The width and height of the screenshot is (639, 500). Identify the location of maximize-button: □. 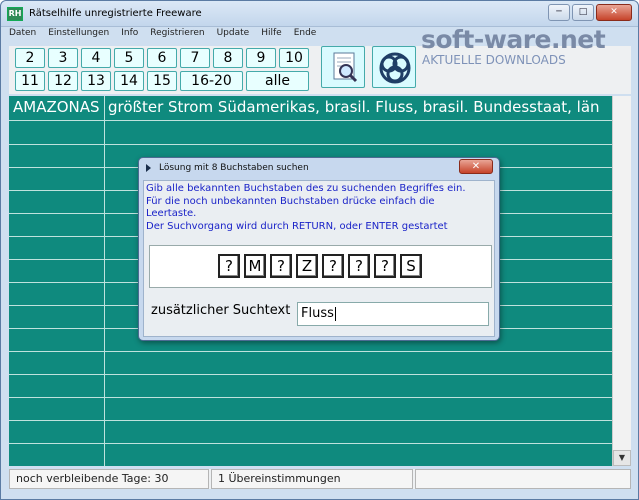
(583, 12).